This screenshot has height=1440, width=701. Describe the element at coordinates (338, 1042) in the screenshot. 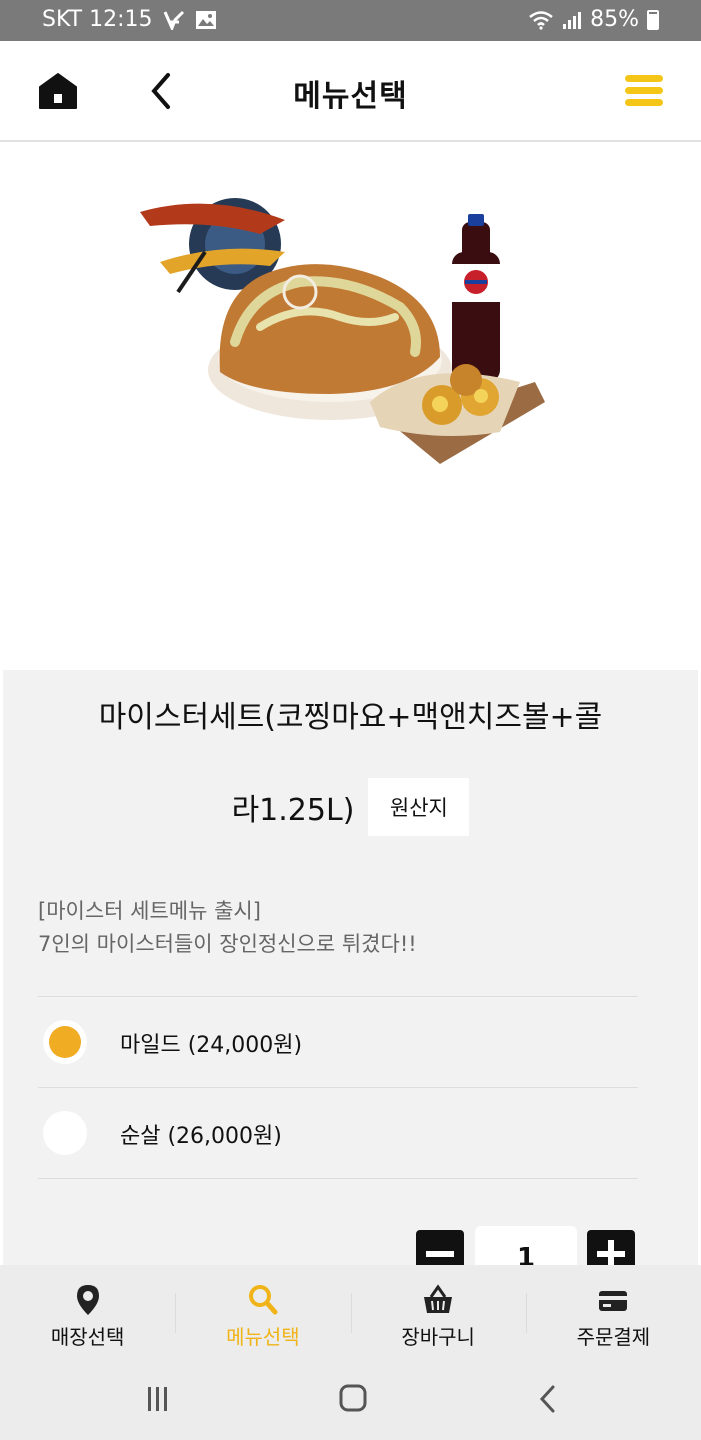

I see `option-mild: 마일드 (24,000원)` at that location.